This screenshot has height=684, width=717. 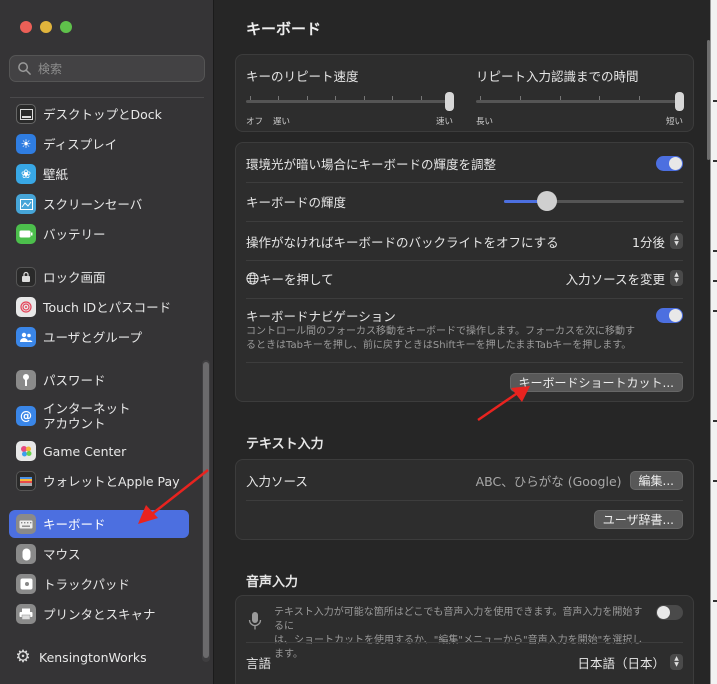 I want to click on annotation-arrows, so click(x=334, y=455).